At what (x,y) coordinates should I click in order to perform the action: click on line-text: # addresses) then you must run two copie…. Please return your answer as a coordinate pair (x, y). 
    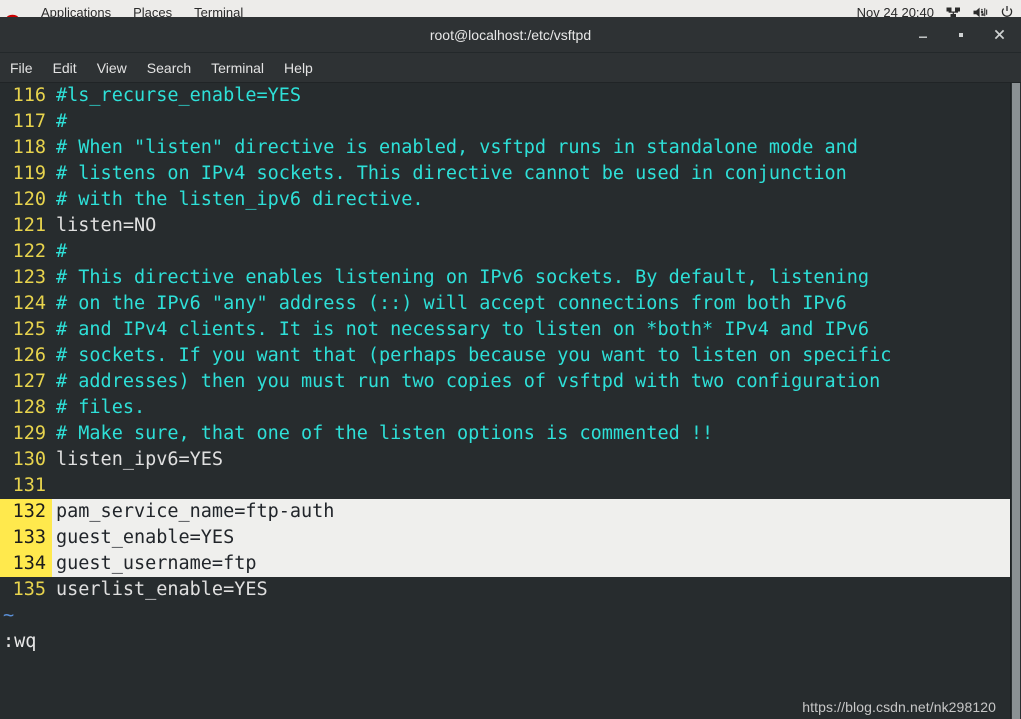
    Looking at the image, I should click on (468, 381).